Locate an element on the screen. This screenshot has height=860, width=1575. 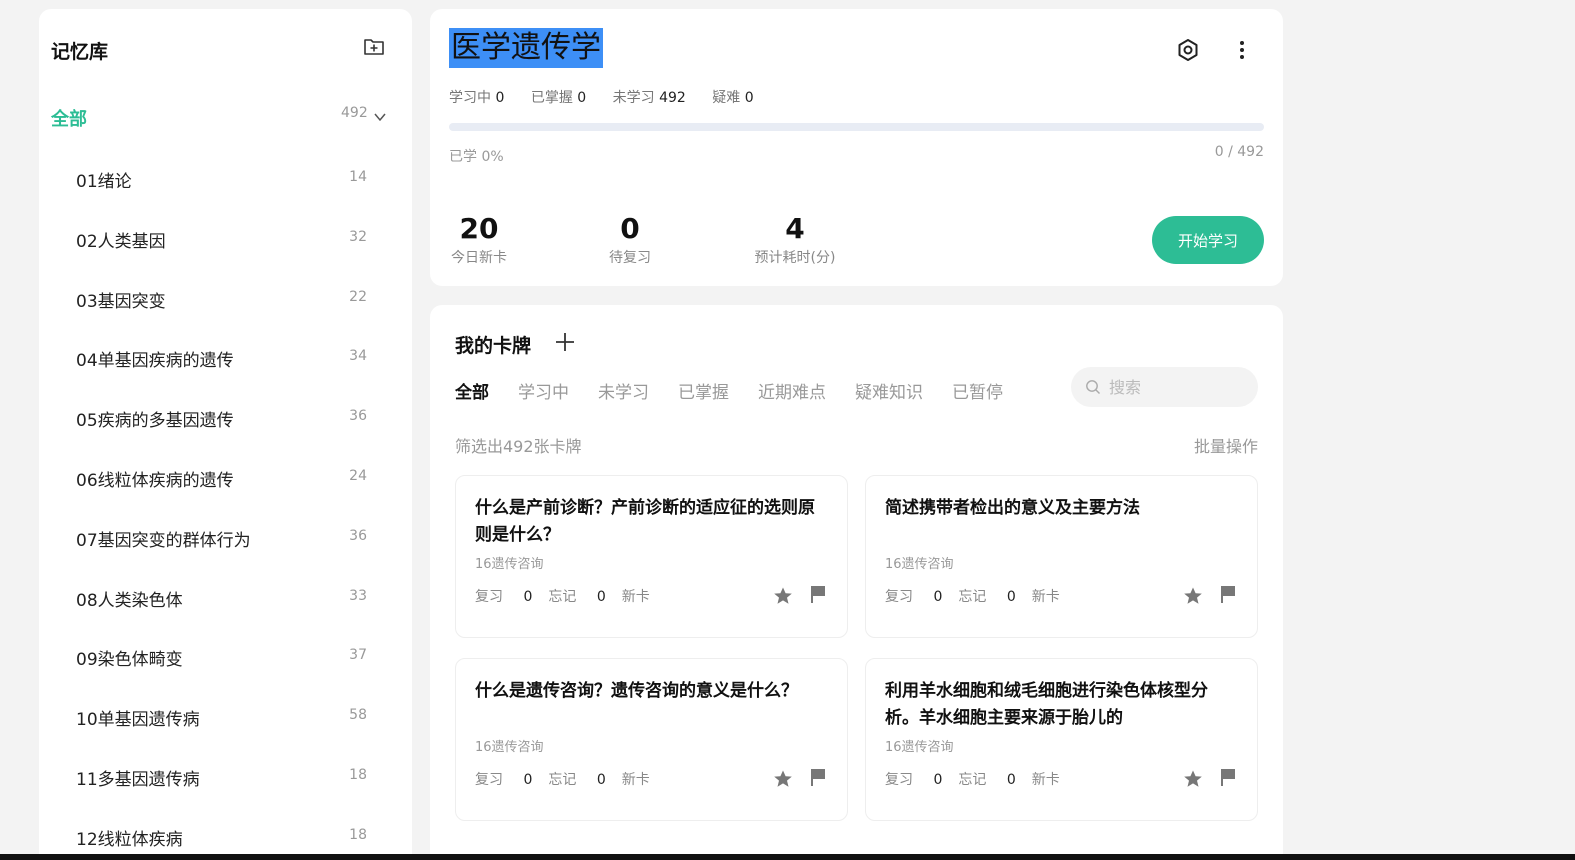
add-card-icon is located at coordinates (565, 342).